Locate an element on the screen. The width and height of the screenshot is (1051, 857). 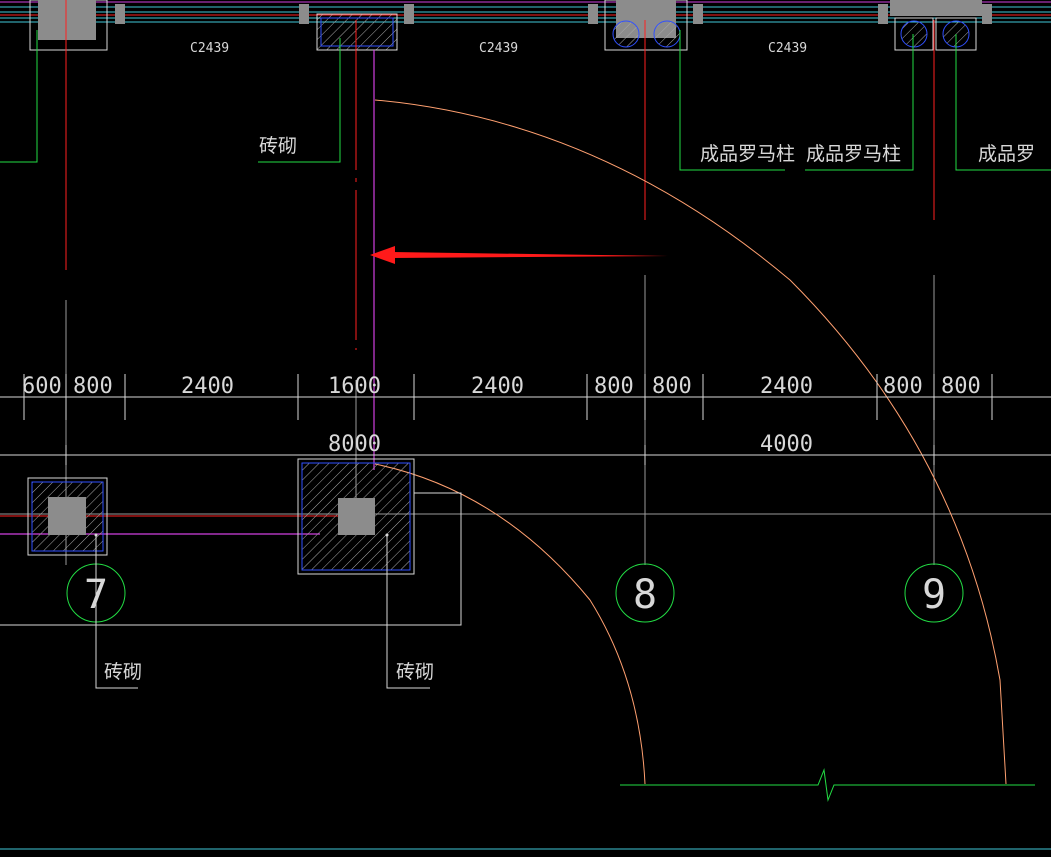
top-column-brick is located at coordinates (357, 32).